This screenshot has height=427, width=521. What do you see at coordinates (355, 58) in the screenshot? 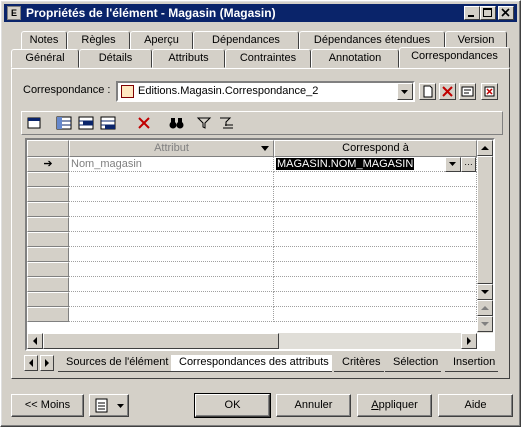
I see `tab-annotation: Annotation` at bounding box center [355, 58].